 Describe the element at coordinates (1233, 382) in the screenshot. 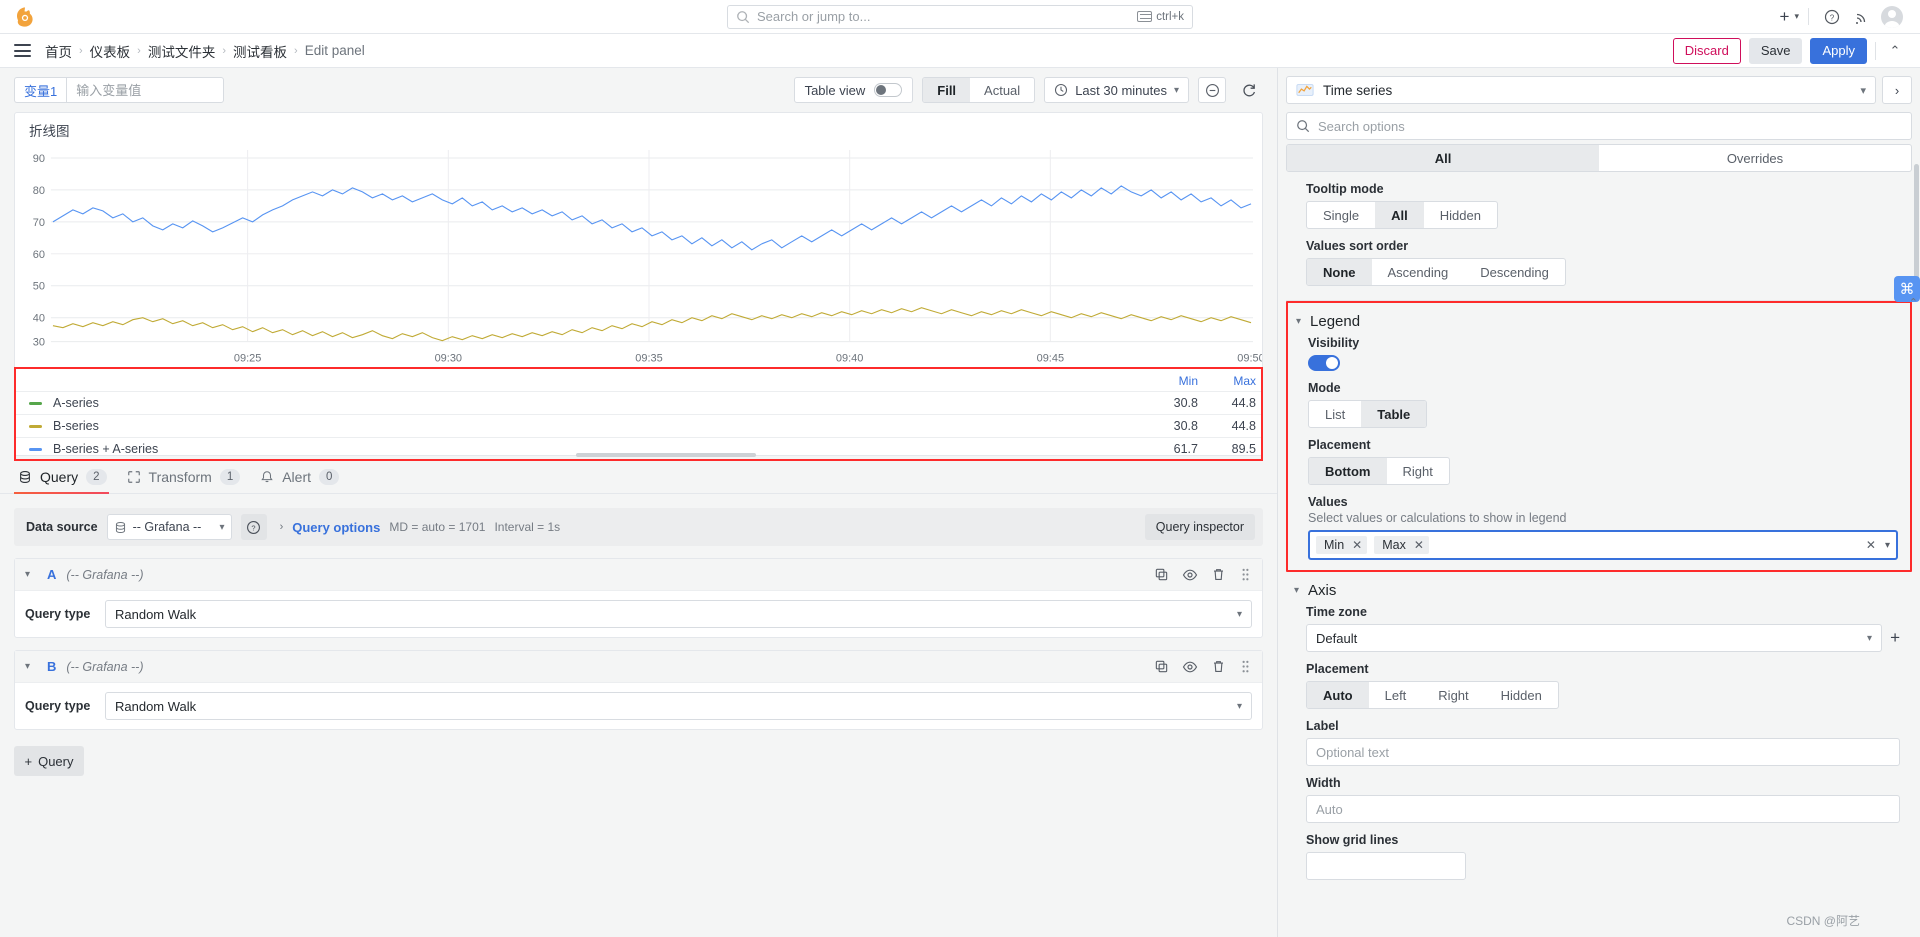

I see `legend-col-max: Max` at that location.